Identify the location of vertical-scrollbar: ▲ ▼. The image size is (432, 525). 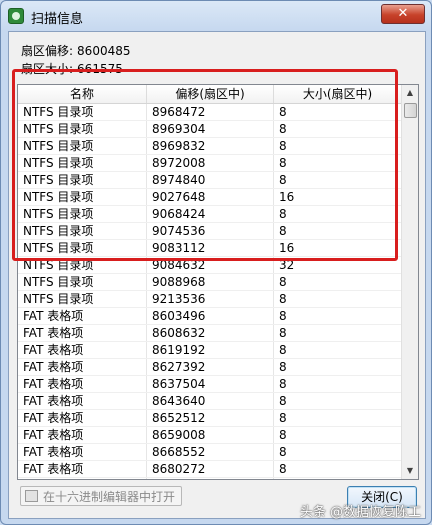
(409, 282).